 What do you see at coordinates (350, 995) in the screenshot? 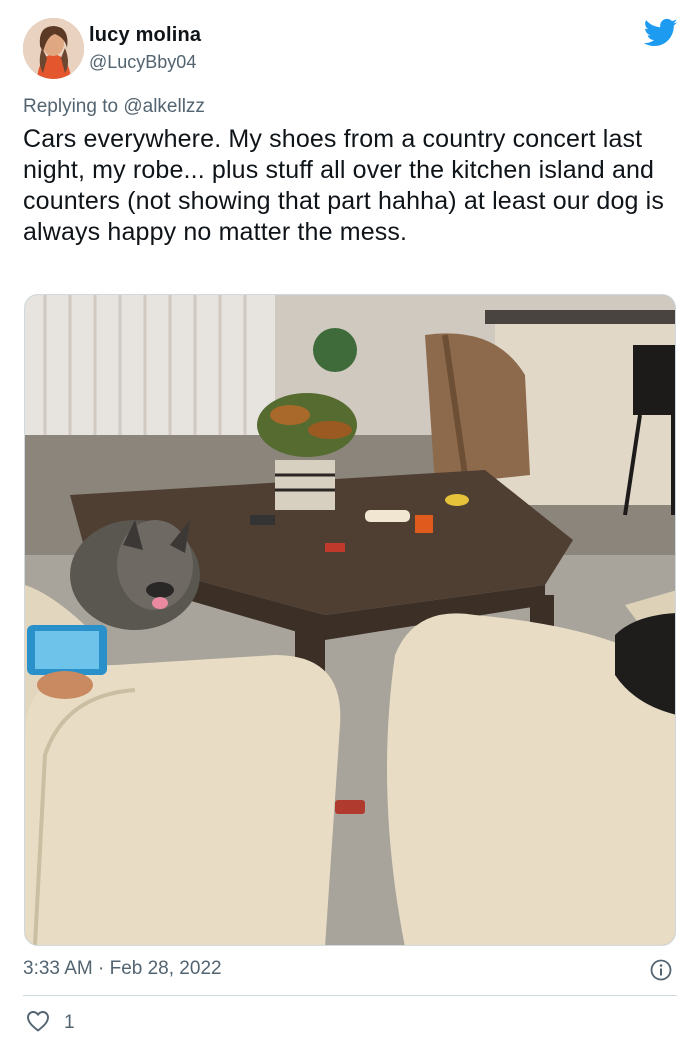
I see `divider` at bounding box center [350, 995].